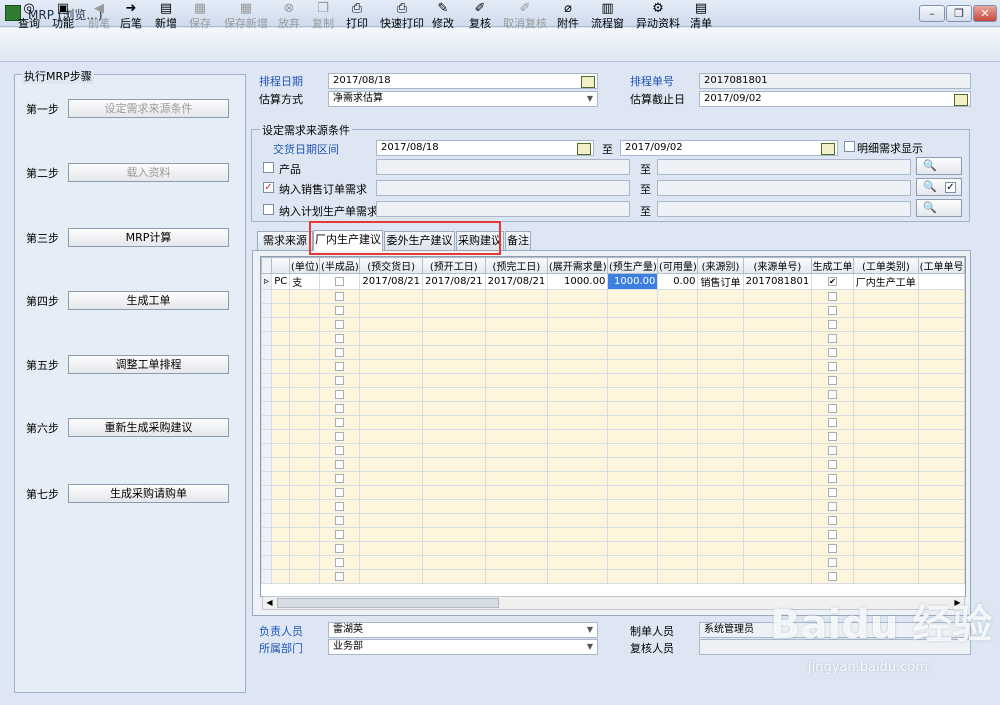 This screenshot has width=1000, height=705. Describe the element at coordinates (959, 13) in the screenshot. I see `restore-button: ❐` at that location.